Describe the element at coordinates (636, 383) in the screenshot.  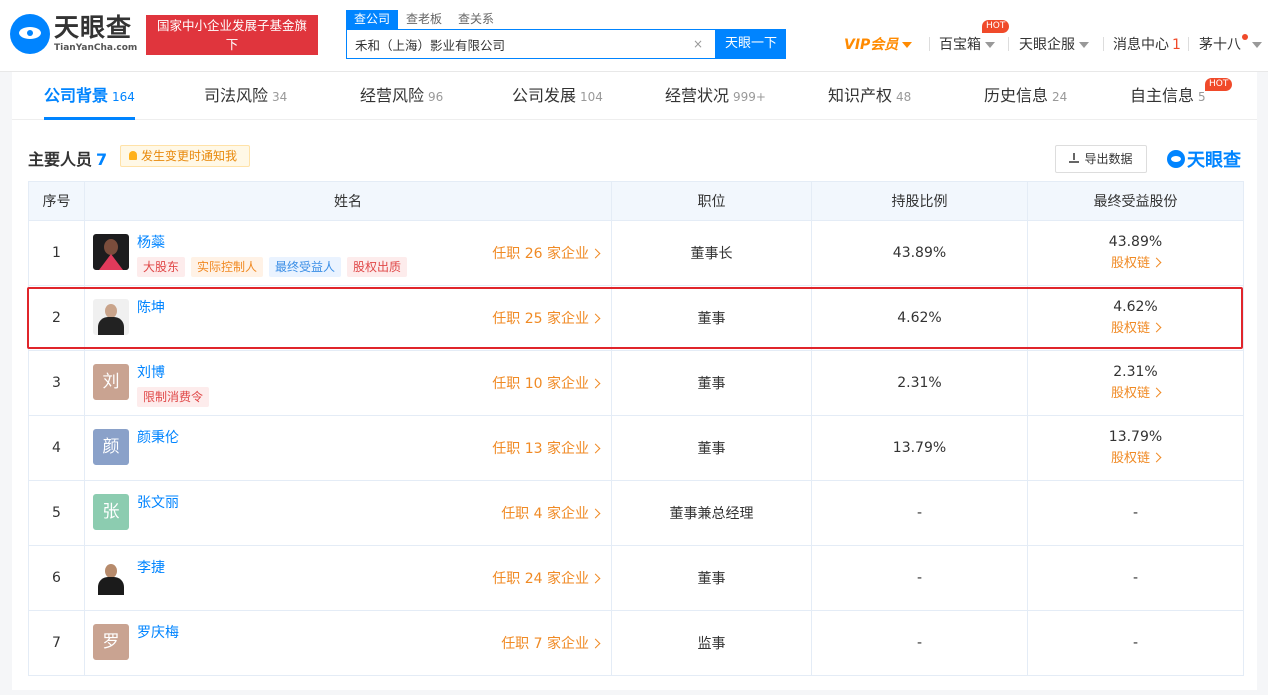
I see `table-row: 3 刘 刘博 限制消费令 任职 10 家企业 董事 2.31% 2.31% 股权链` at that location.